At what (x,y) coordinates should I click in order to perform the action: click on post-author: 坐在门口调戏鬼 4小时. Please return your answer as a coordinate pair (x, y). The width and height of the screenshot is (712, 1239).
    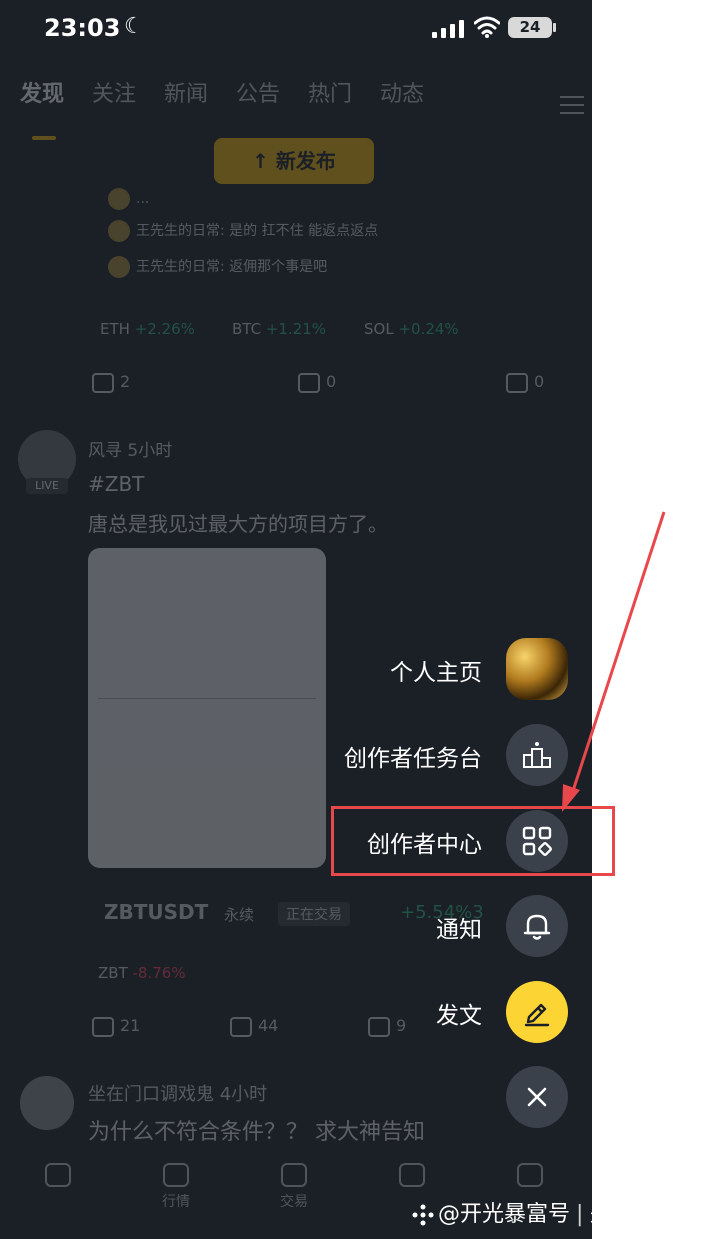
    Looking at the image, I should click on (177, 1093).